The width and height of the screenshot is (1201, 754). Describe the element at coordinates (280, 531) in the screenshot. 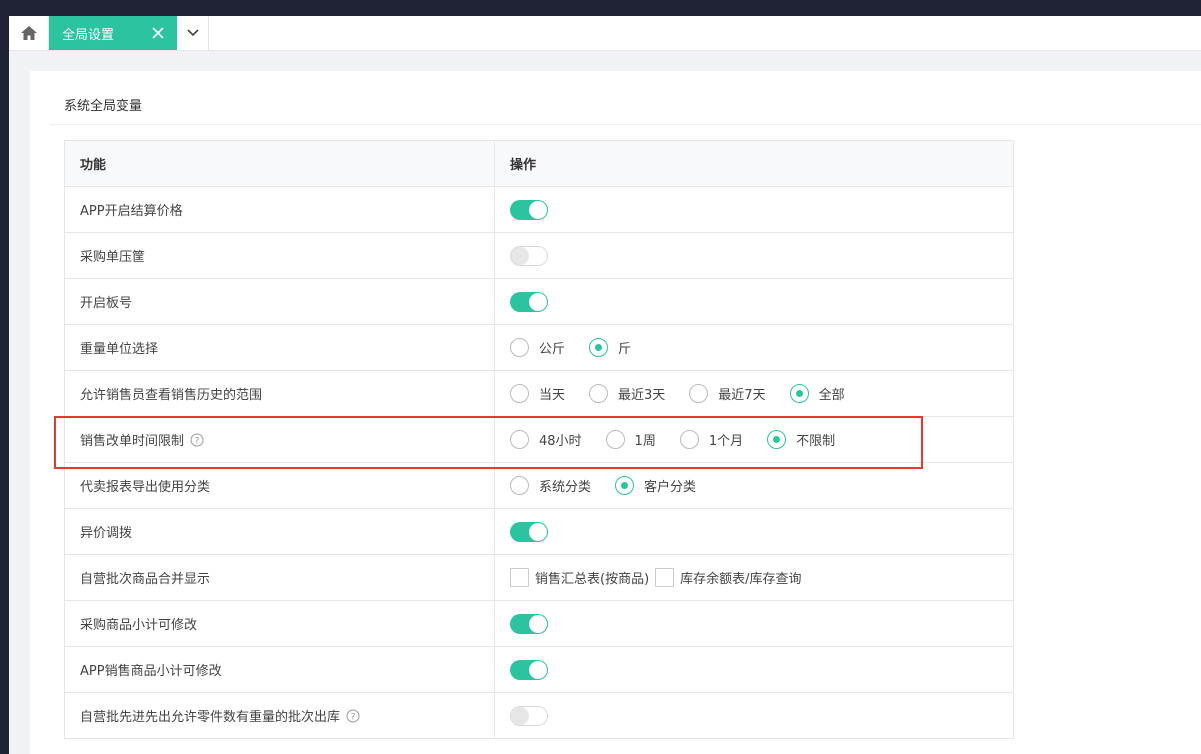

I see `setting-label-cell: 异价调拨` at that location.